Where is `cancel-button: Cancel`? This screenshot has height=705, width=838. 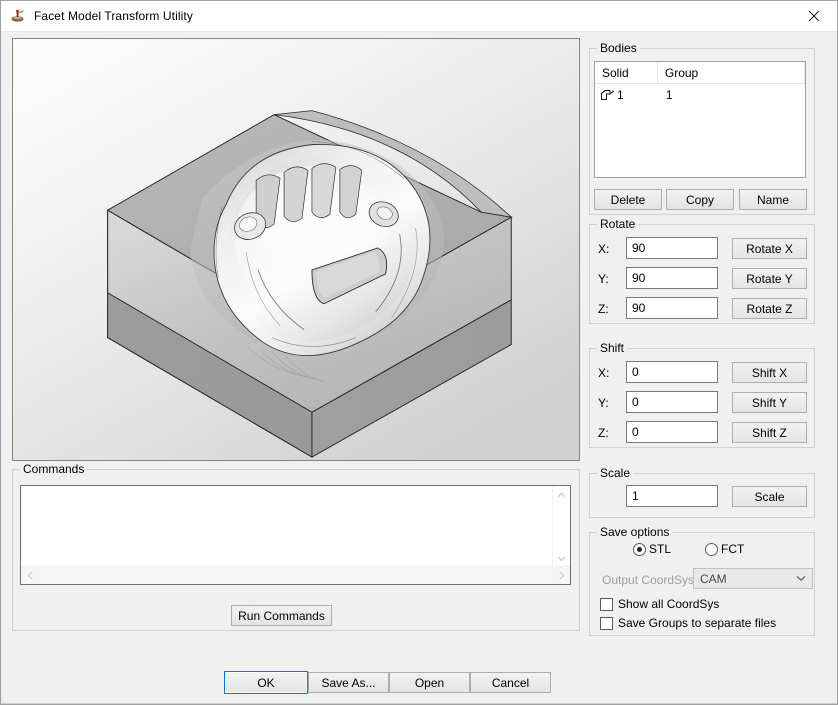 cancel-button: Cancel is located at coordinates (510, 682).